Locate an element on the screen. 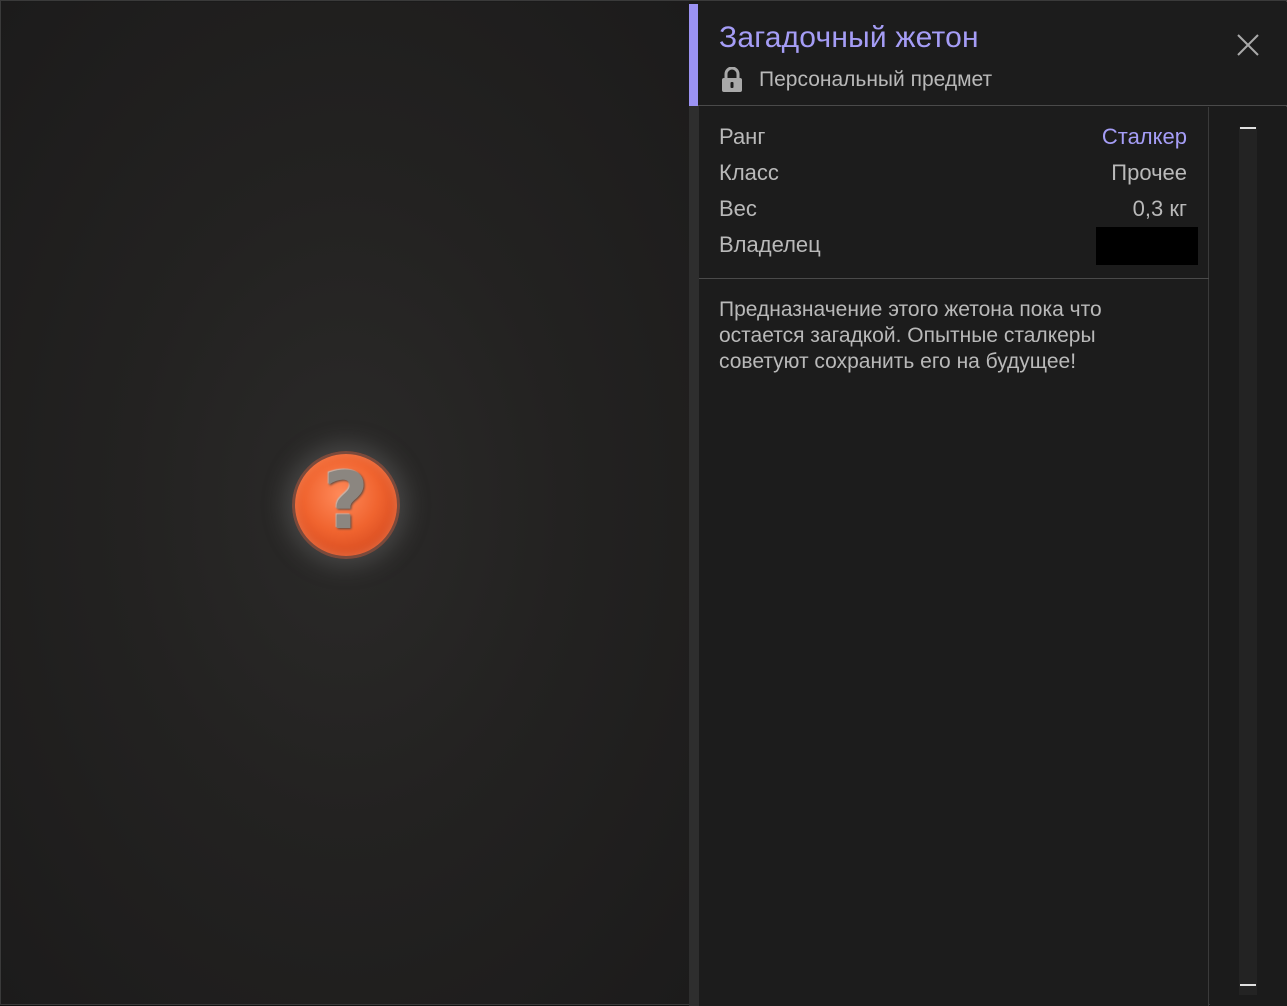 The width and height of the screenshot is (1287, 1006). item-subtitle-row: Персональный предмет is located at coordinates (856, 80).